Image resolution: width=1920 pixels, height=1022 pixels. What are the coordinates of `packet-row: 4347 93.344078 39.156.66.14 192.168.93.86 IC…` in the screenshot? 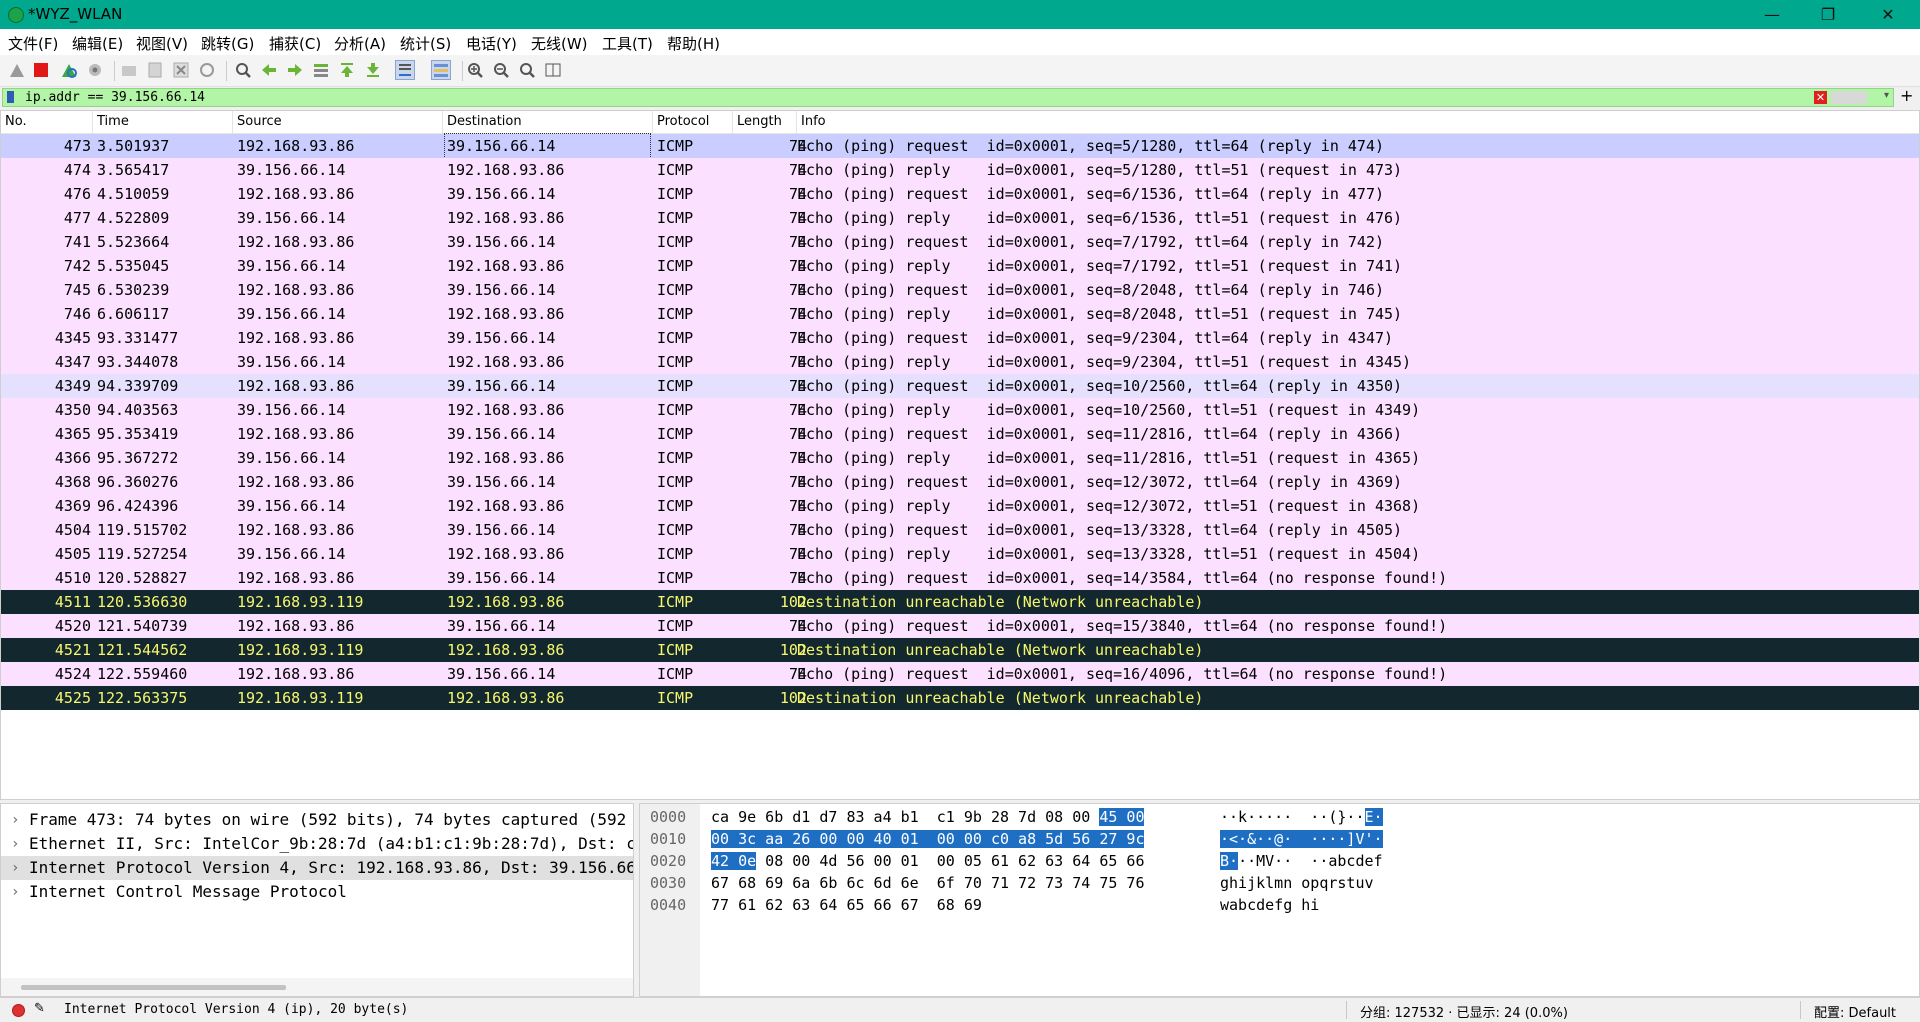 It's located at (960, 362).